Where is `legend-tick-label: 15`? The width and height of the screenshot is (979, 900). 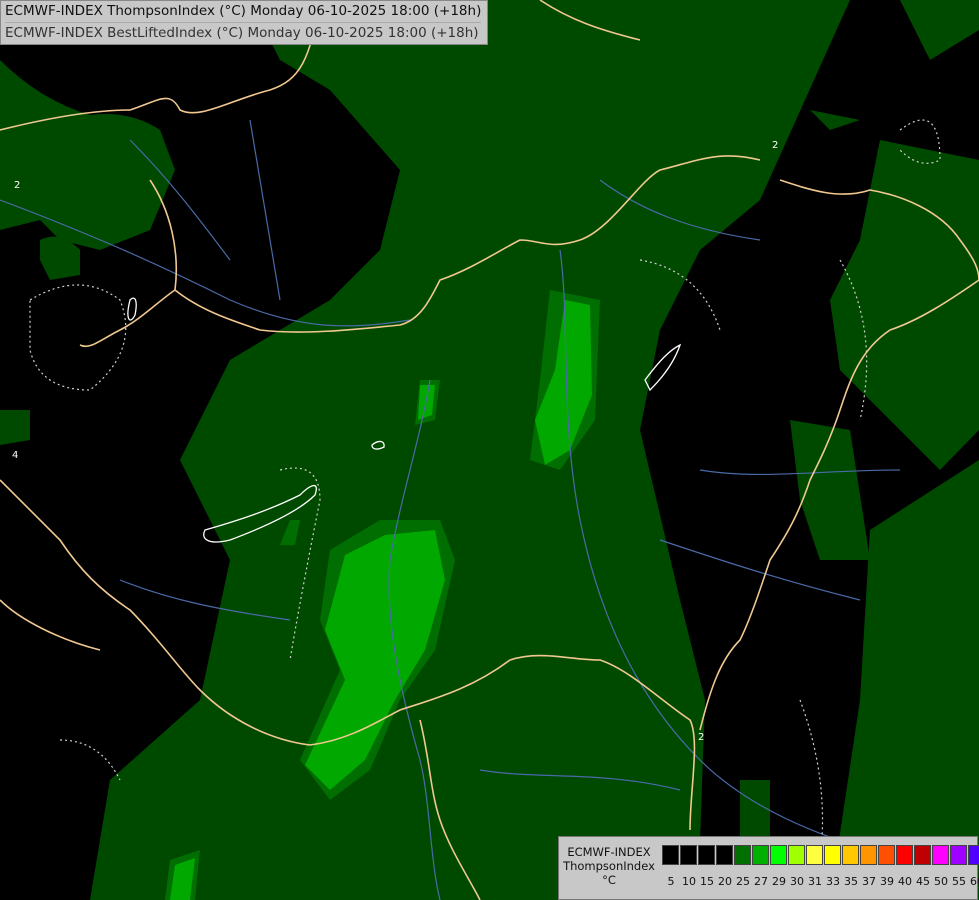 legend-tick-label: 15 is located at coordinates (707, 881).